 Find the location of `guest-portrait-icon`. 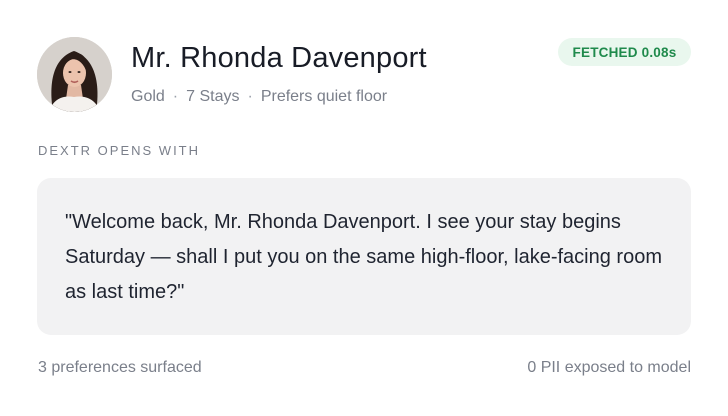

guest-portrait-icon is located at coordinates (74, 74).